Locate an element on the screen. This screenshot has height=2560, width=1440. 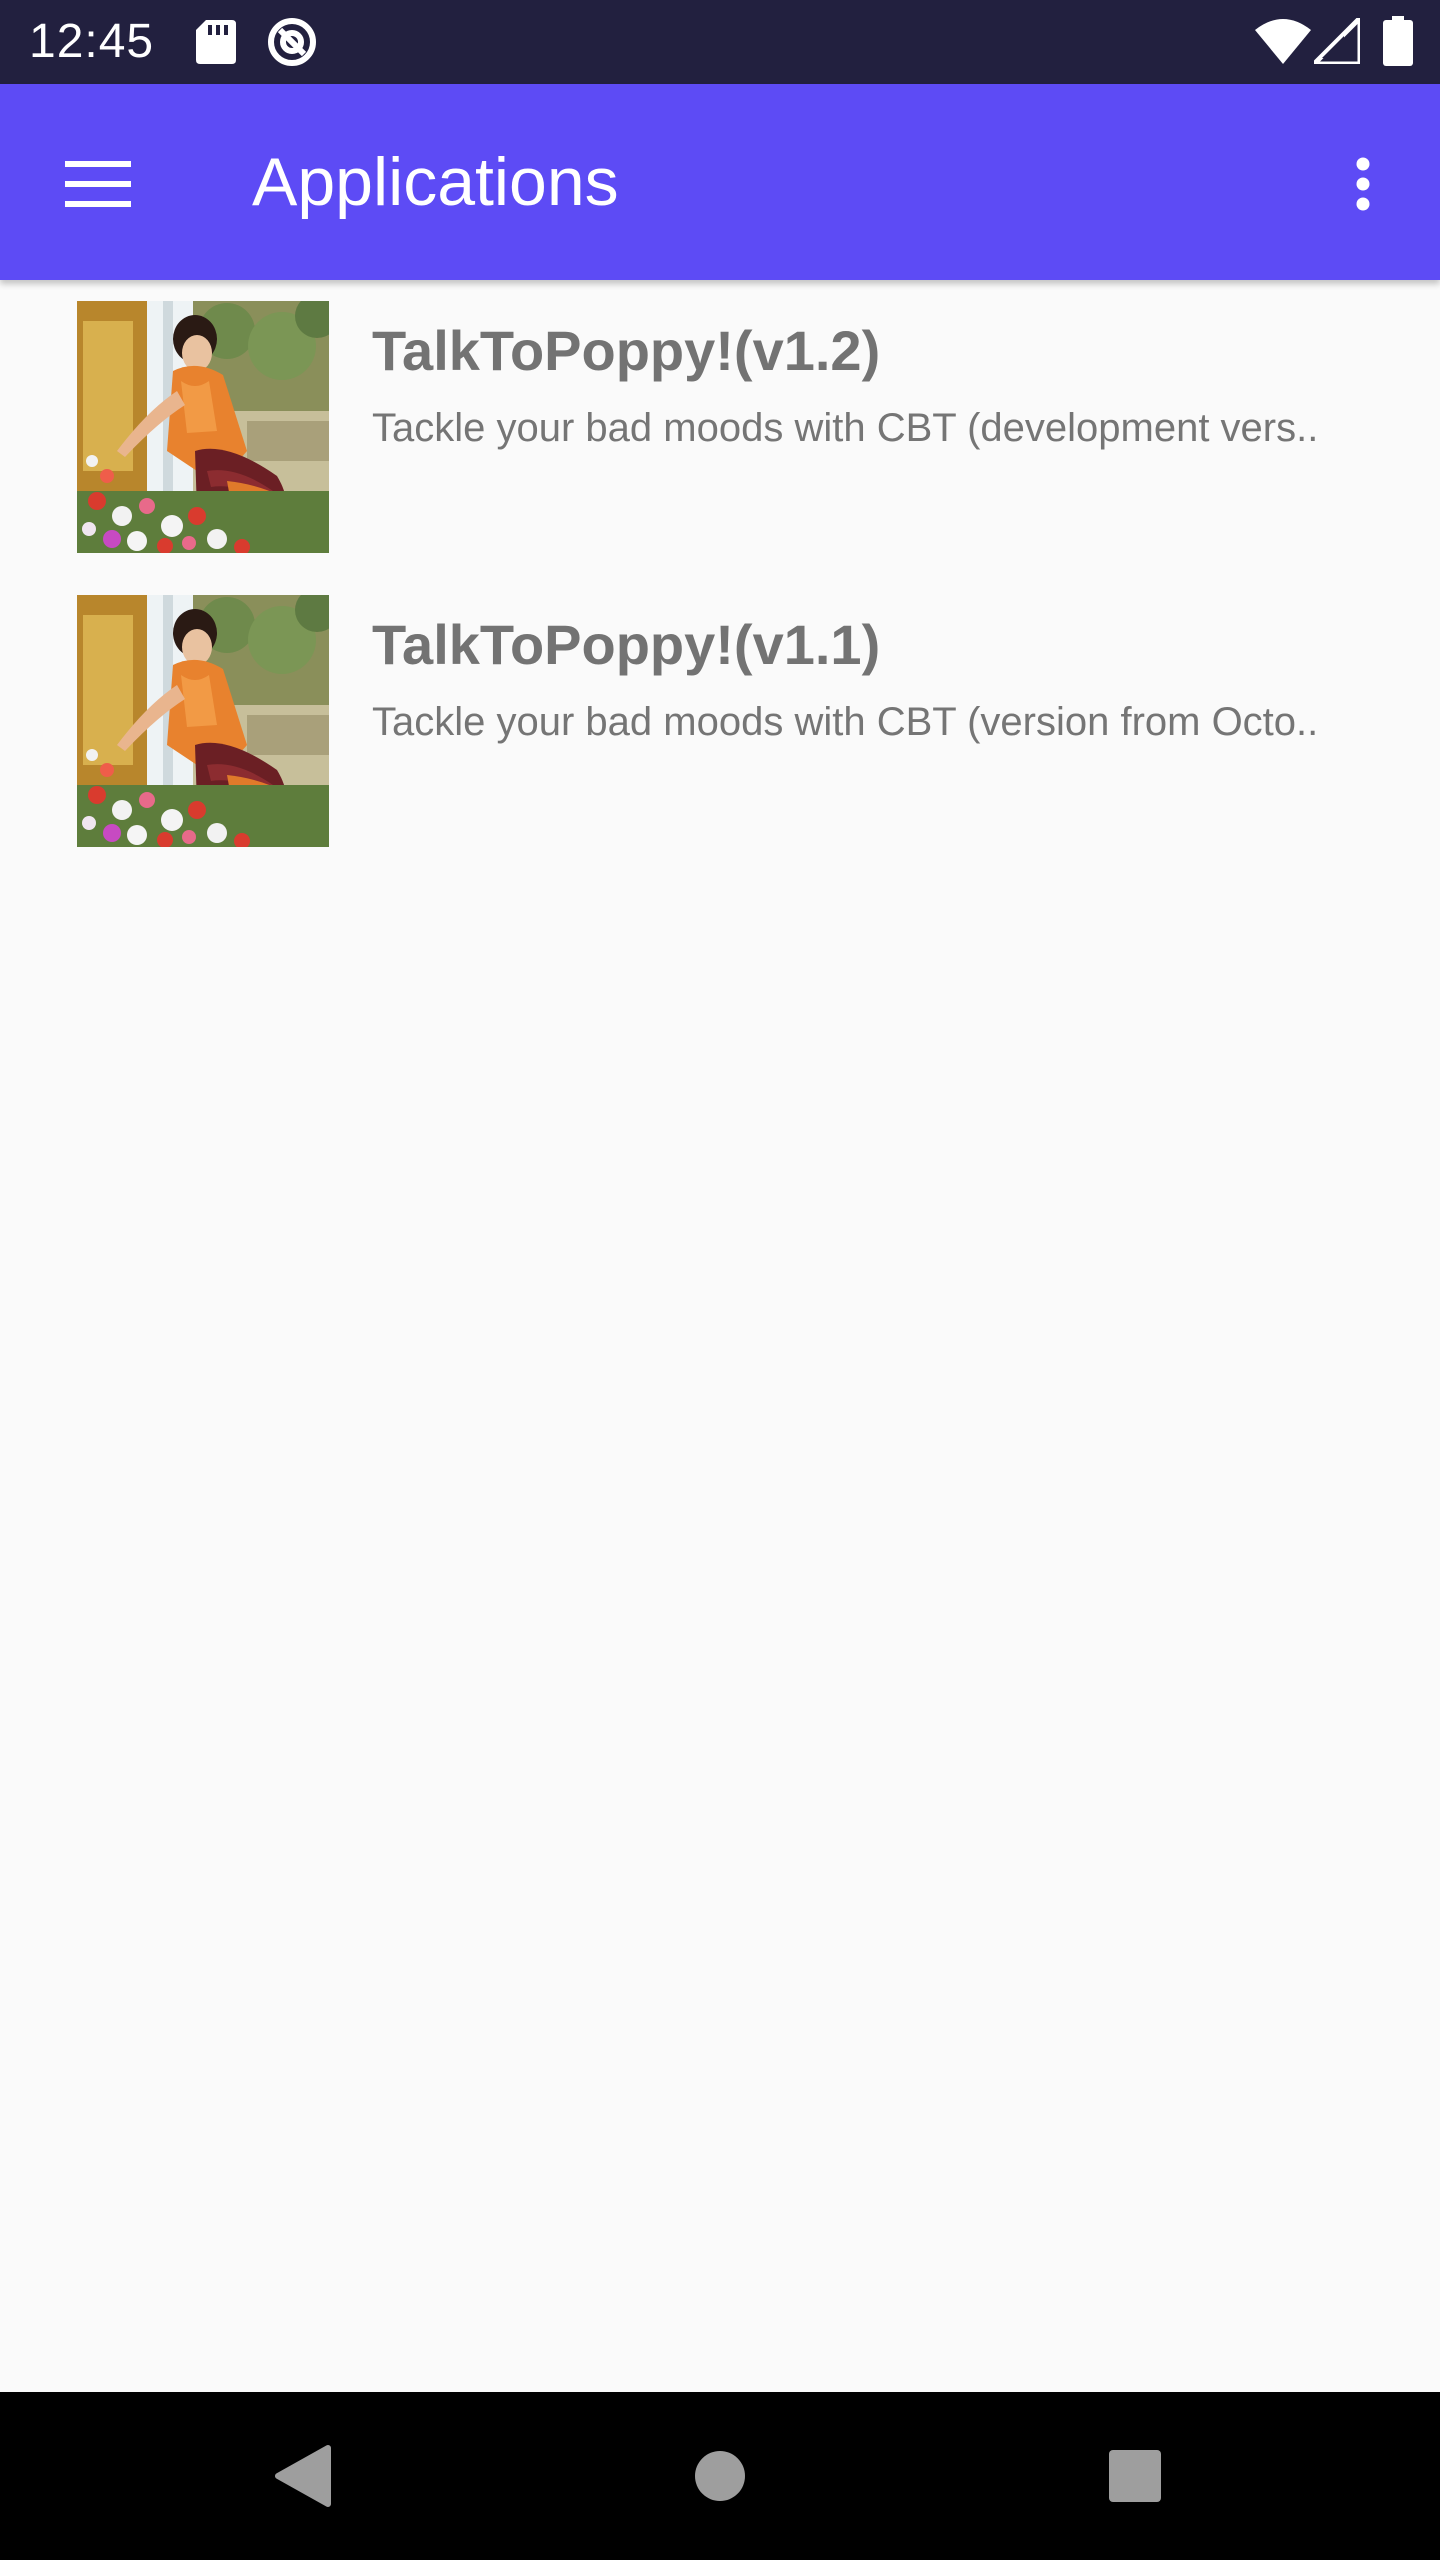
navigation-bar is located at coordinates (720, 2476).